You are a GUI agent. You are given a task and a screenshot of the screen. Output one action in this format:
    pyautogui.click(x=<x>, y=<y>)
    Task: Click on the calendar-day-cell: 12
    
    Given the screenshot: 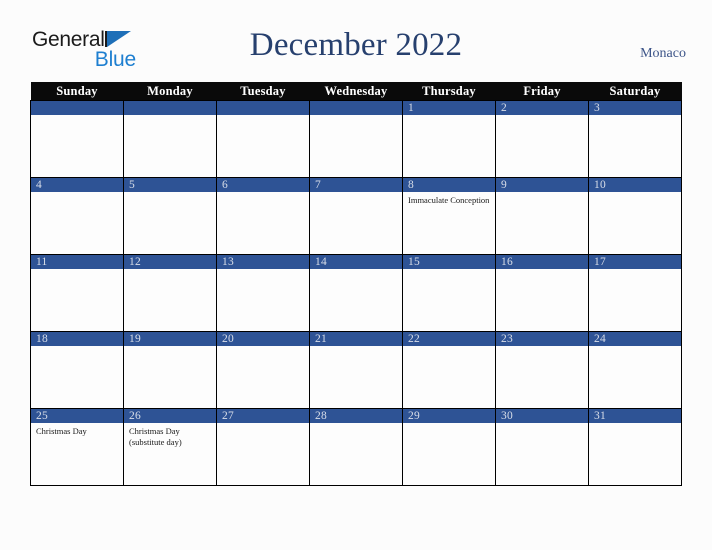 What is the action you would take?
    pyautogui.click(x=170, y=293)
    